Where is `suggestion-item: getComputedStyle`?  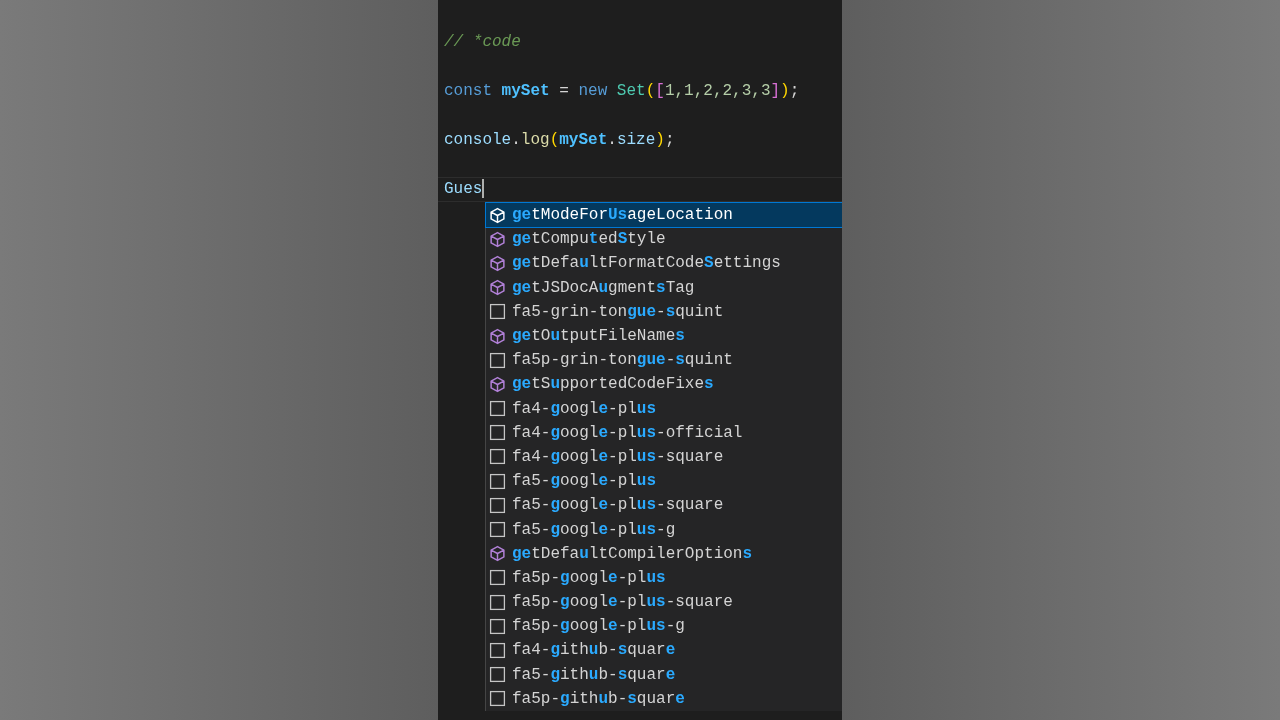
suggestion-item: getComputedStyle is located at coordinates (664, 239).